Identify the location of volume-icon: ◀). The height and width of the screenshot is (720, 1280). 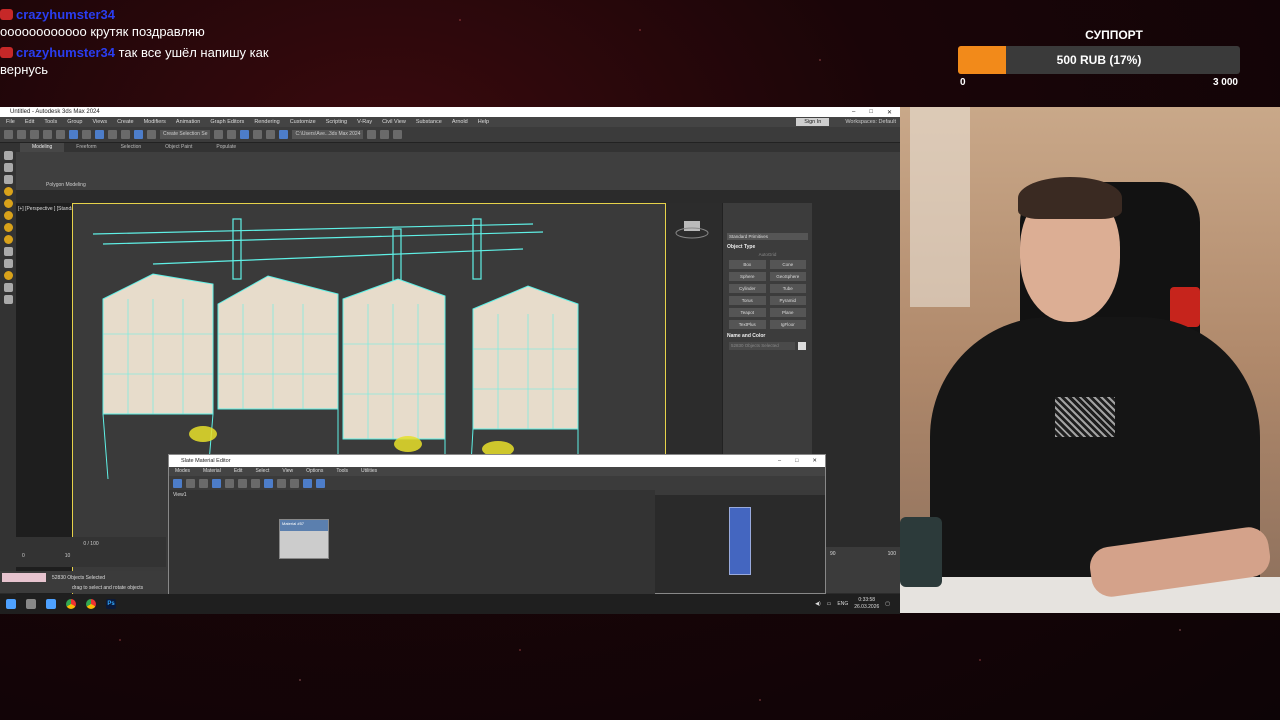
(818, 604).